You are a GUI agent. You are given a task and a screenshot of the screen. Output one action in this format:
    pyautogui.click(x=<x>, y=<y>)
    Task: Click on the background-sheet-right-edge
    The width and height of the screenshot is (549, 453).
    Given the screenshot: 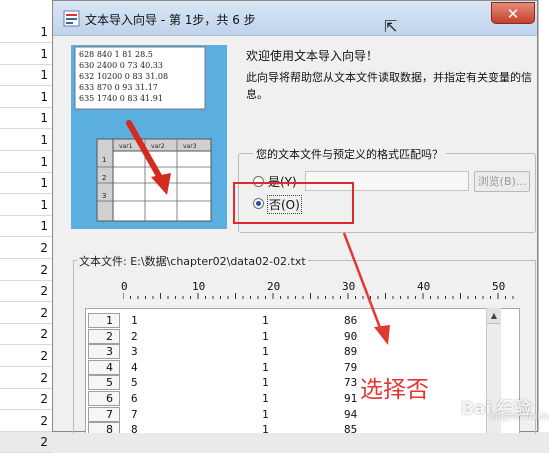 What is the action you would take?
    pyautogui.click(x=543, y=216)
    